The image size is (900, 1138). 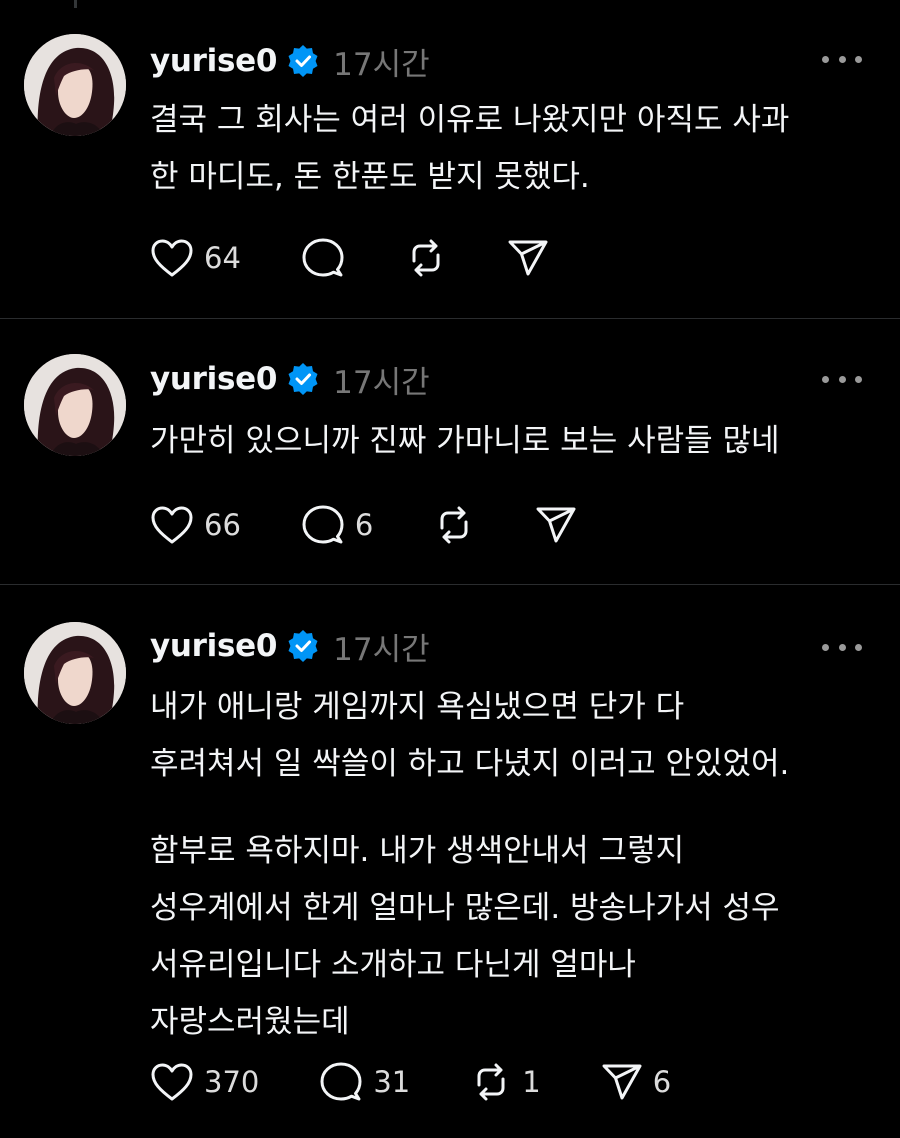 I want to click on post-paragraph: 가만히 있으니까 진짜 가마니로 보는 사람들 많네, so click(x=465, y=441).